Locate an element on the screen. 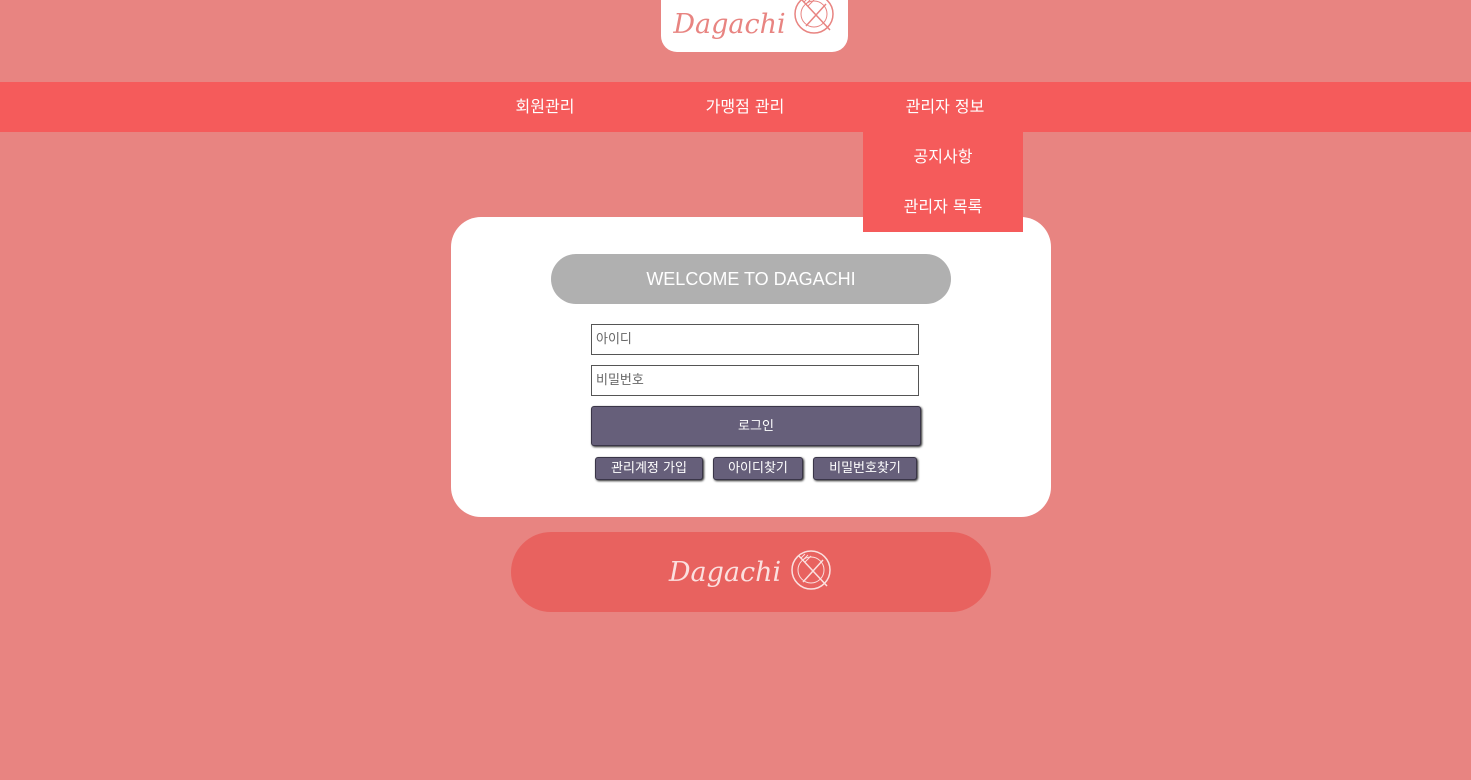 This screenshot has width=1471, height=780. main-navbar: 회원관리 가맹점 관리 관리자 정보 is located at coordinates (735, 107).